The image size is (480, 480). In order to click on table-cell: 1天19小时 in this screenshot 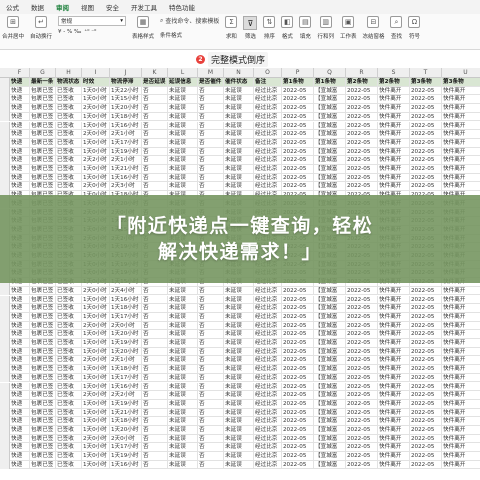, I will do `click(126, 343)`.